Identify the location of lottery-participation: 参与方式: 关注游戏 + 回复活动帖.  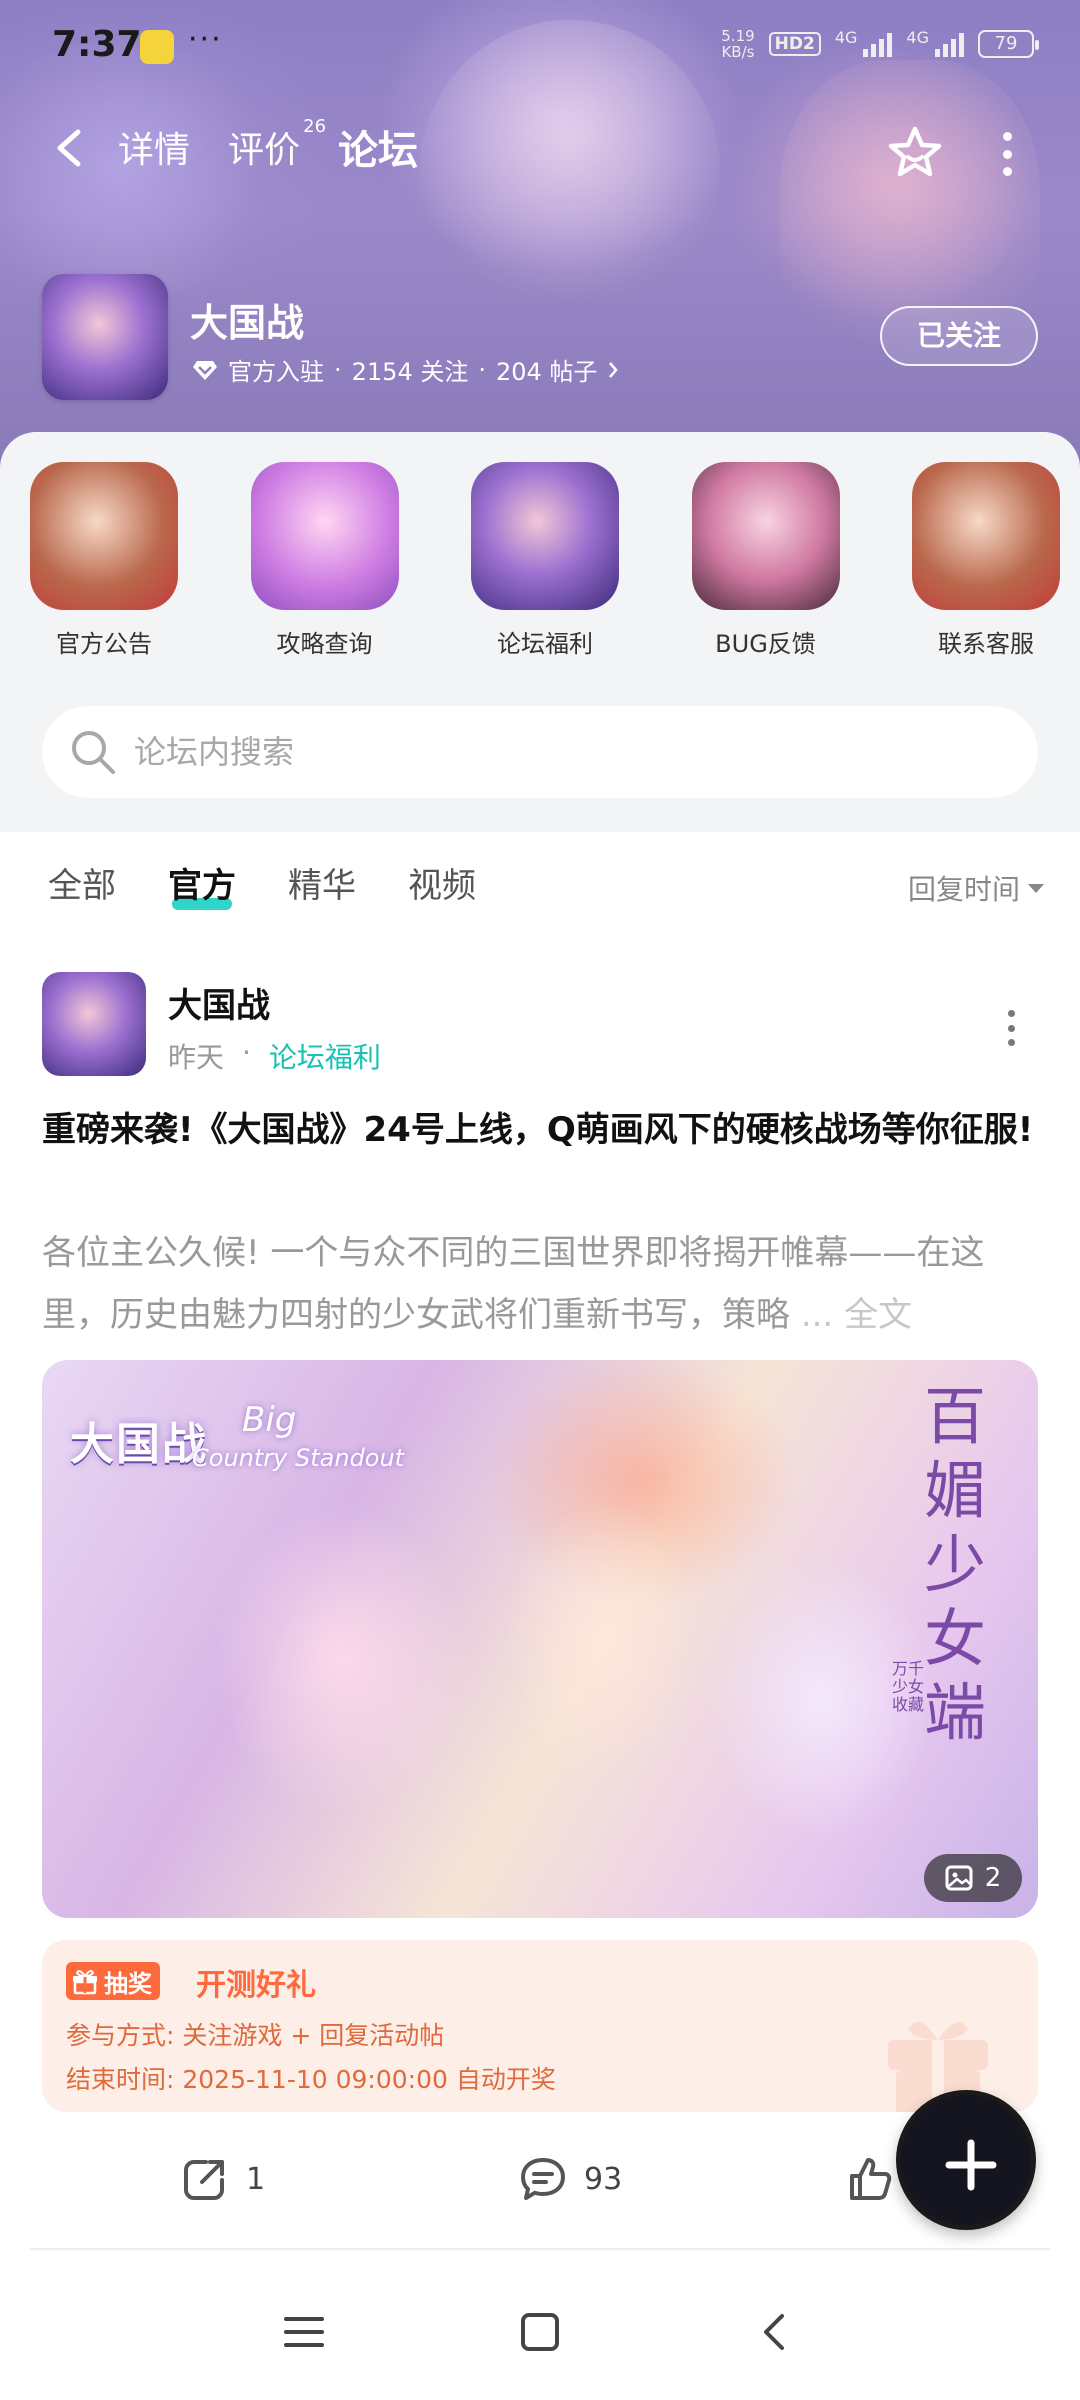
(255, 2035).